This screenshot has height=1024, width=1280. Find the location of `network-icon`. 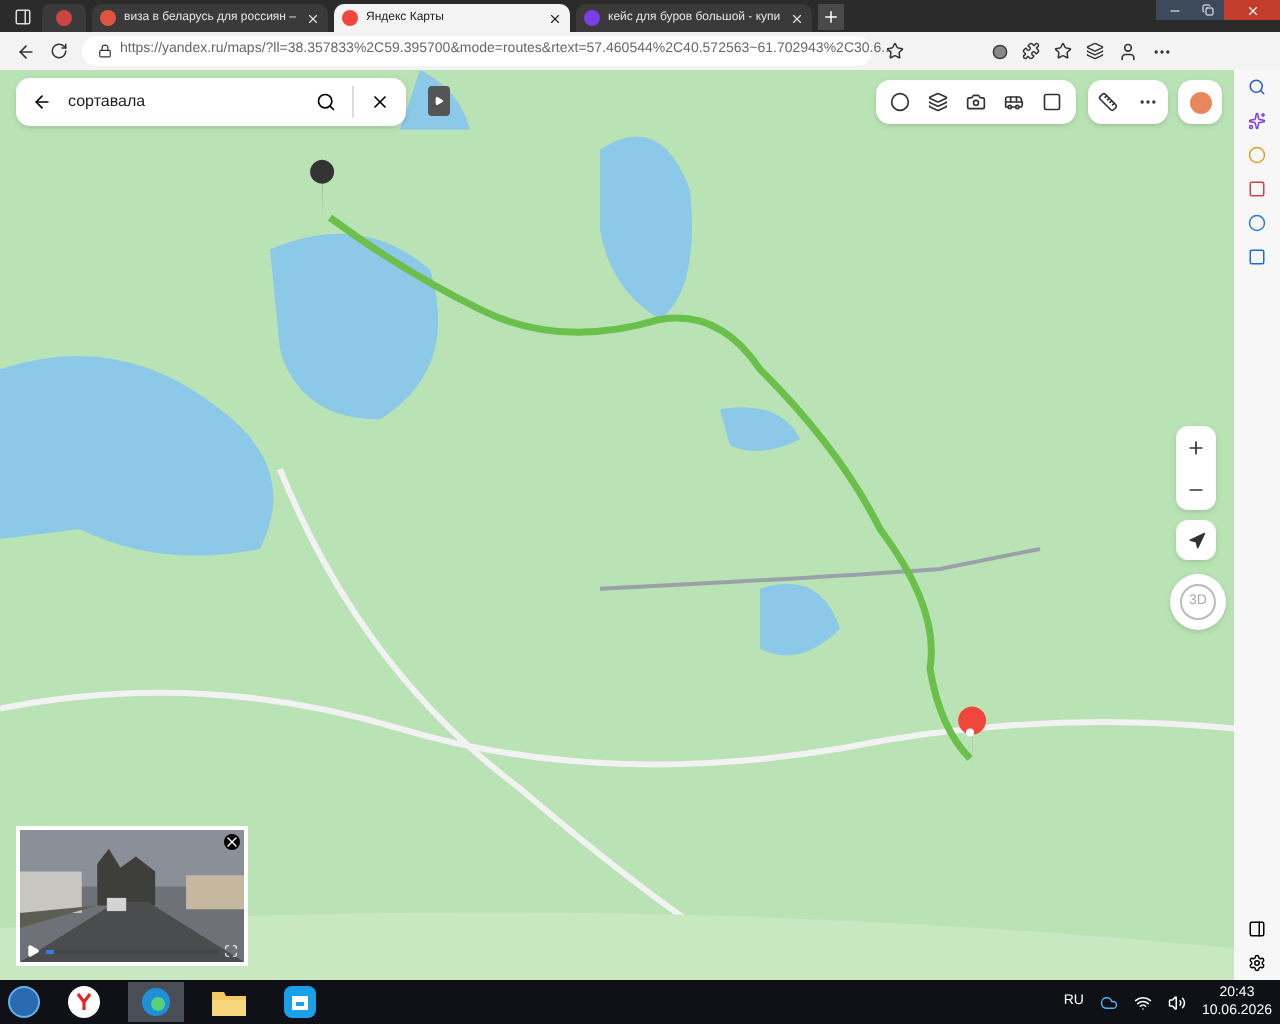

network-icon is located at coordinates (1142, 1002).